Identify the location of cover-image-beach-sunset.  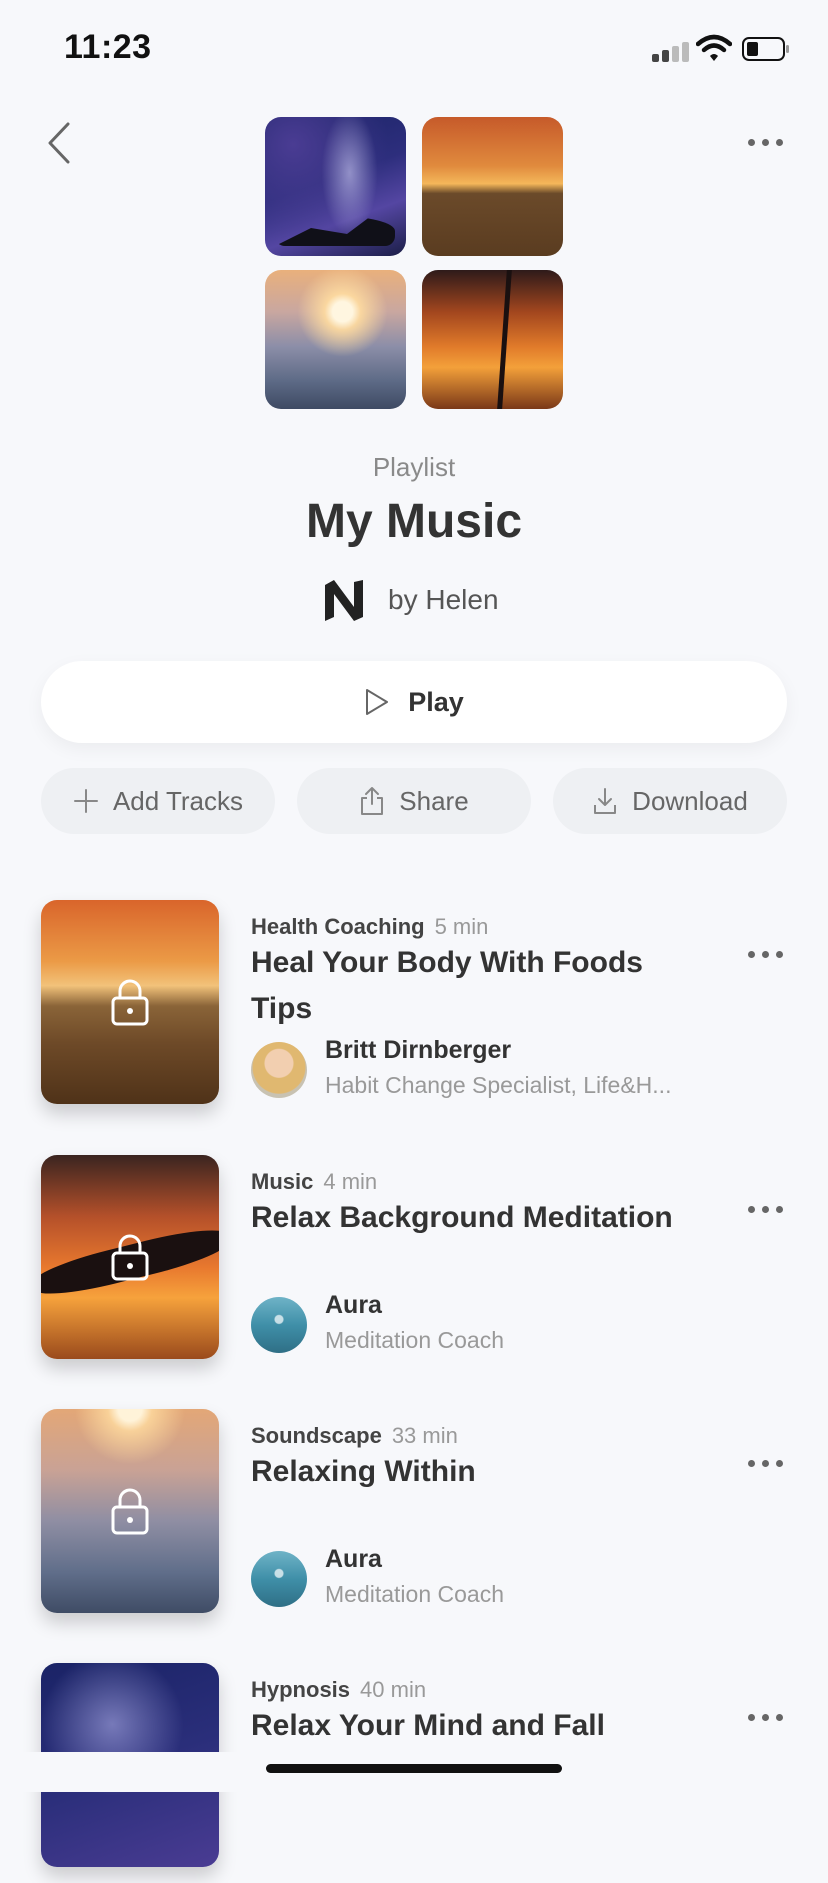
(335, 339).